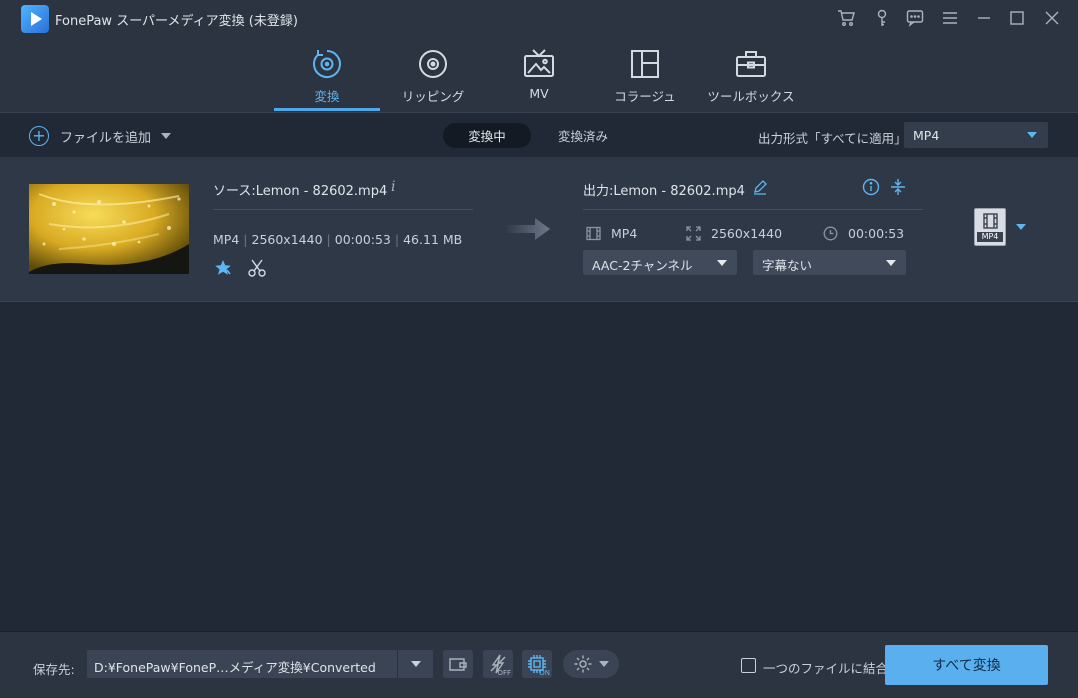  What do you see at coordinates (487, 135) in the screenshot?
I see `segment-converting: 変換中` at bounding box center [487, 135].